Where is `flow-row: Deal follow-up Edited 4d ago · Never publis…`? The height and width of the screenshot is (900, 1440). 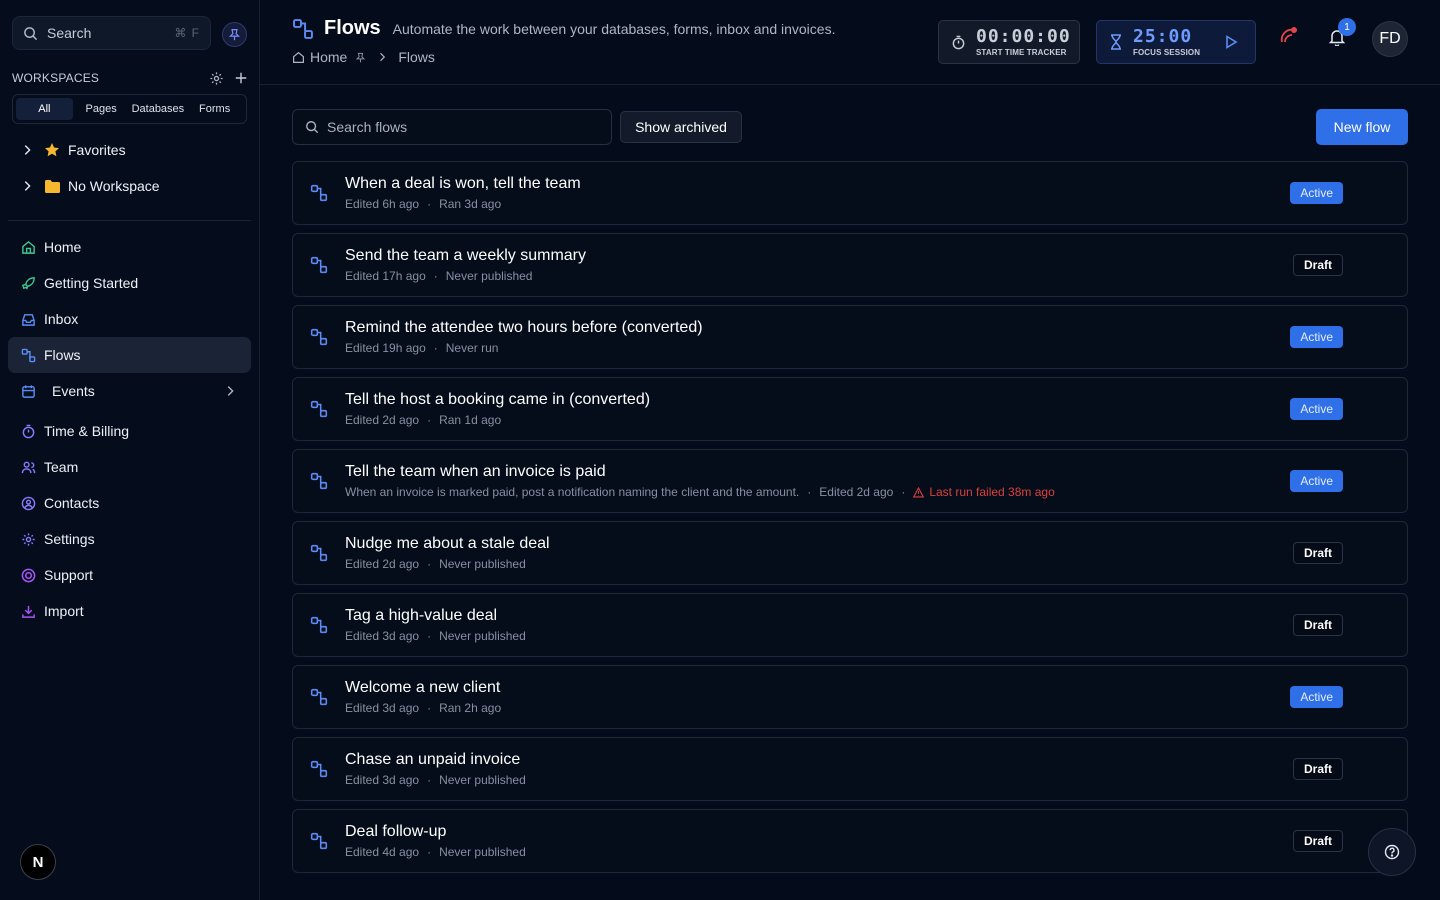
flow-row: Deal follow-up Edited 4d ago · Never publis… is located at coordinates (850, 841).